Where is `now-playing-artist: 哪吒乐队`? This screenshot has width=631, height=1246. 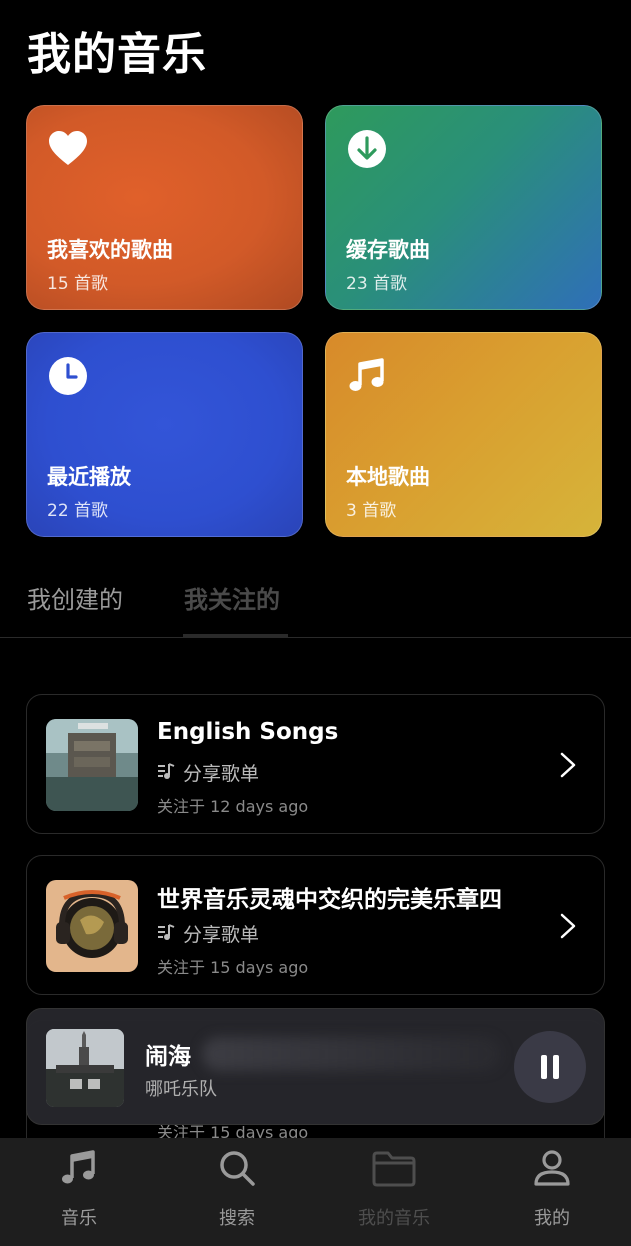
now-playing-artist: 哪吒乐队 is located at coordinates (181, 1089).